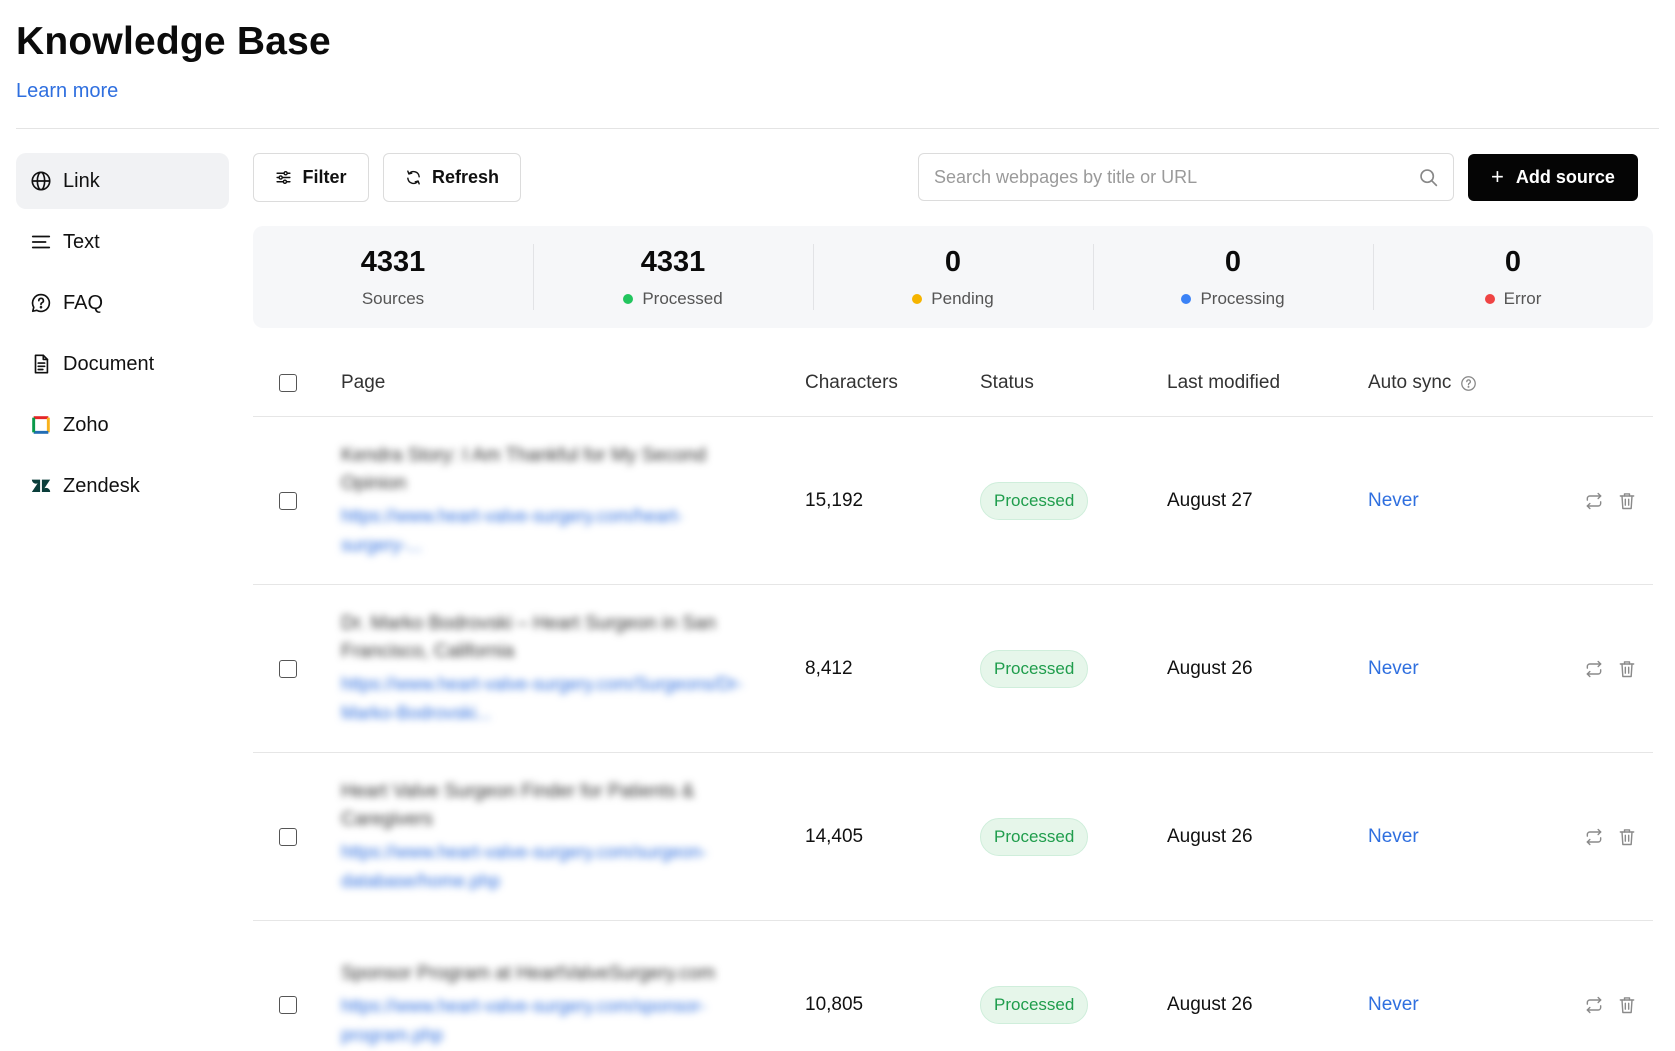 The height and width of the screenshot is (1051, 1675). I want to click on column-header-last-modified: Last modified, so click(1267, 383).